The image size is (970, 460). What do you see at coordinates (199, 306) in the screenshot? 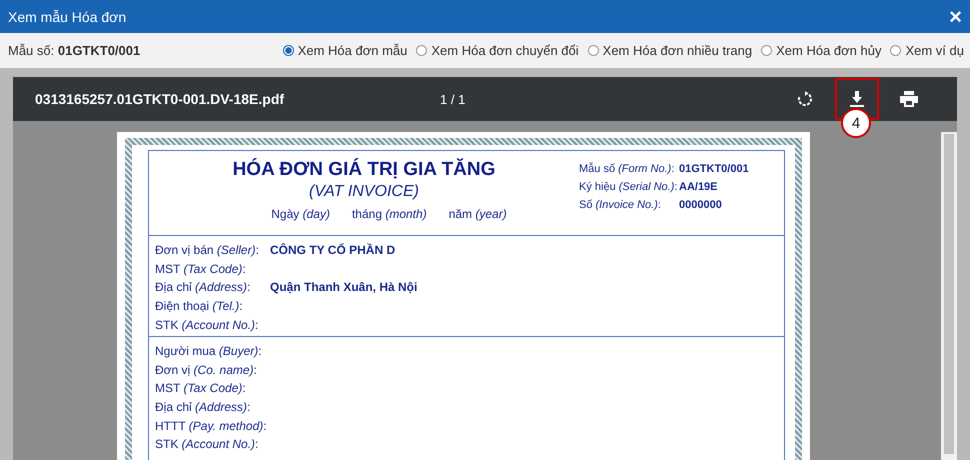
I see `field-label: Điện thoại (Tel.):` at bounding box center [199, 306].